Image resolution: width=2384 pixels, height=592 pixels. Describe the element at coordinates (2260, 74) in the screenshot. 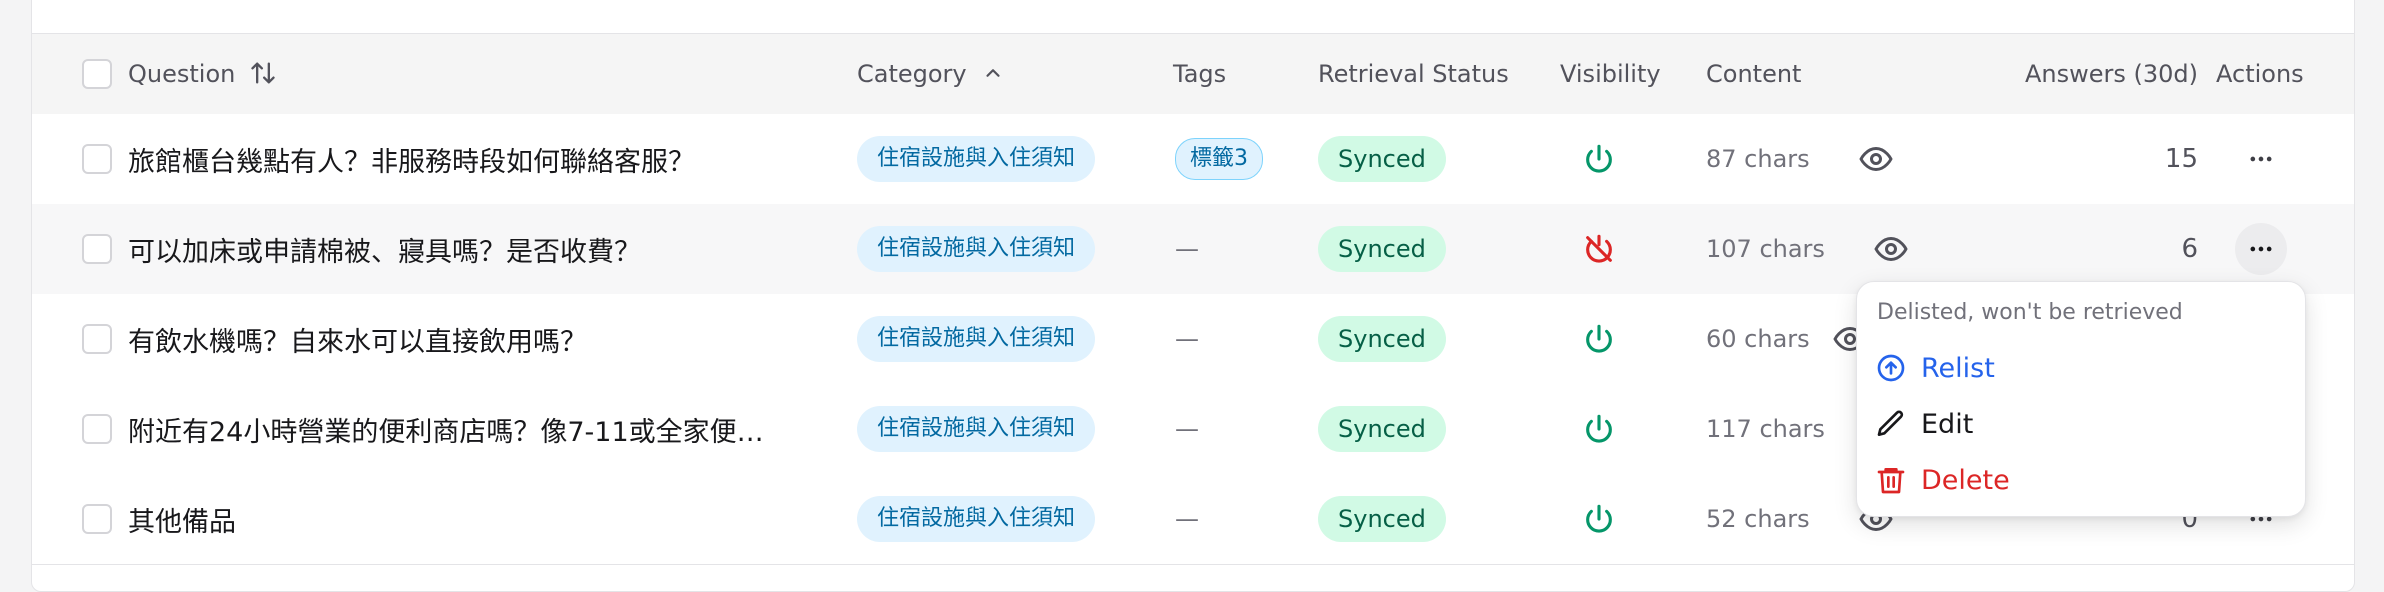

I see `column-header-actions: Actions` at that location.